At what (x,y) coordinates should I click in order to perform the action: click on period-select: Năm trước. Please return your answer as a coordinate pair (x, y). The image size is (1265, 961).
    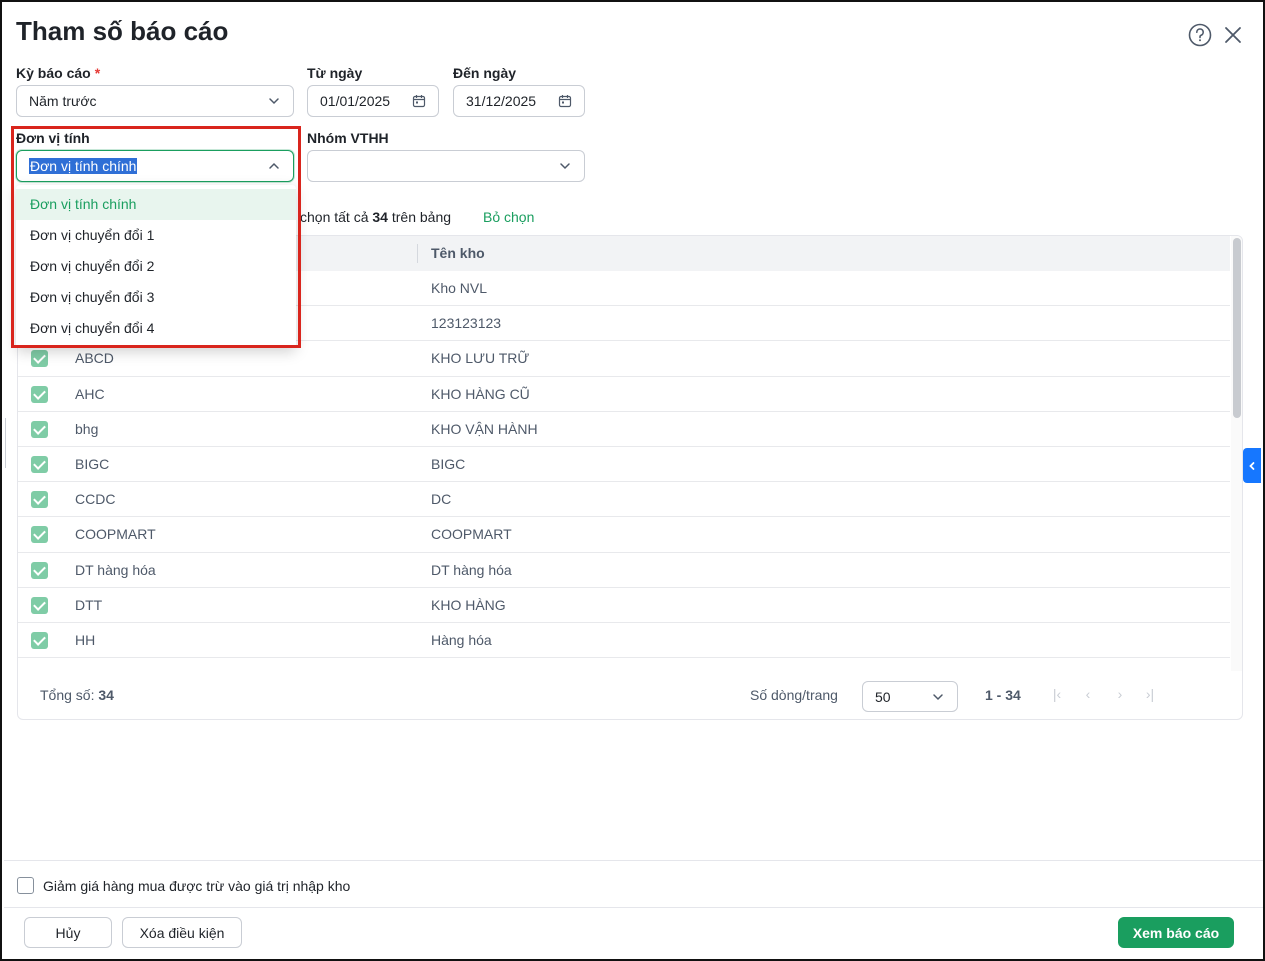
    Looking at the image, I should click on (155, 101).